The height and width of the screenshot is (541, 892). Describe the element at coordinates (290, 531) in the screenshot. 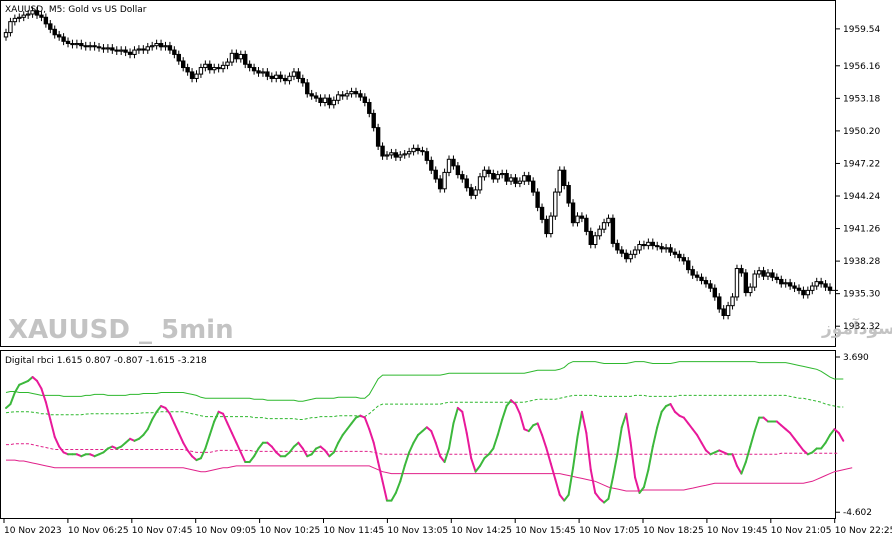

I see `time-tick-label: 10 Nov 10:25` at that location.